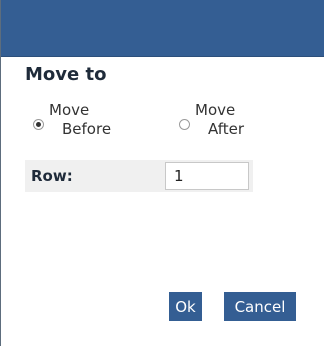 The height and width of the screenshot is (346, 324). What do you see at coordinates (219, 120) in the screenshot?
I see `move-after-label: Move After` at bounding box center [219, 120].